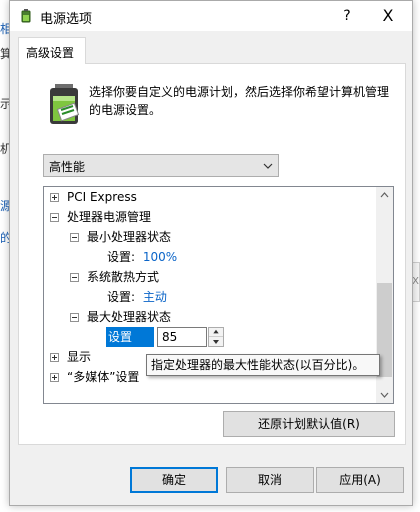 The height and width of the screenshot is (512, 420). I want to click on tree-item-max-processor-state: 最大处理器状态, so click(120, 317).